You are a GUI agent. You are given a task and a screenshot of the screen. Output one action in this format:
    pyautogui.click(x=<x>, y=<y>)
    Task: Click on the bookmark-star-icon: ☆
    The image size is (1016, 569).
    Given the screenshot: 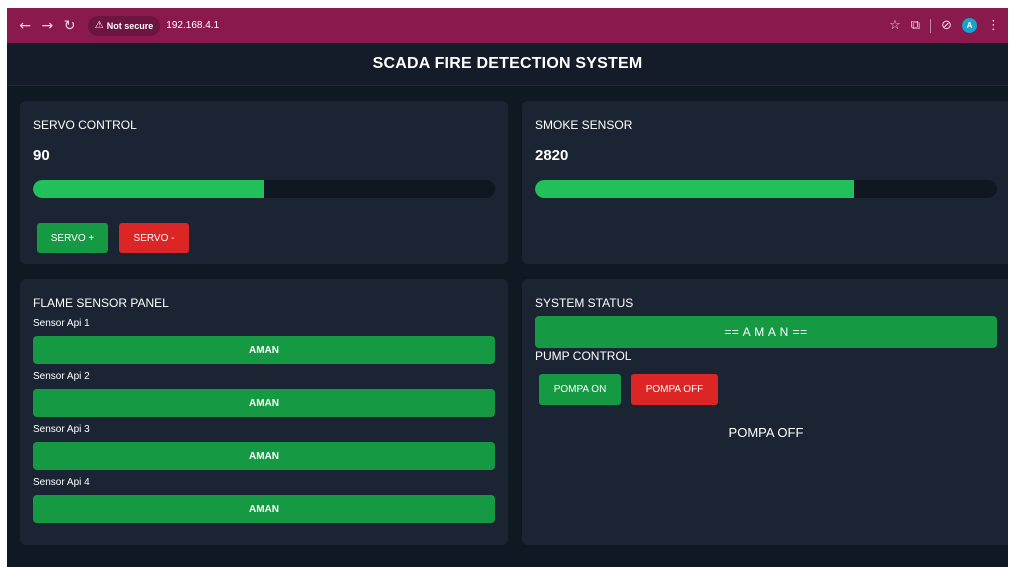 What is the action you would take?
    pyautogui.click(x=895, y=25)
    